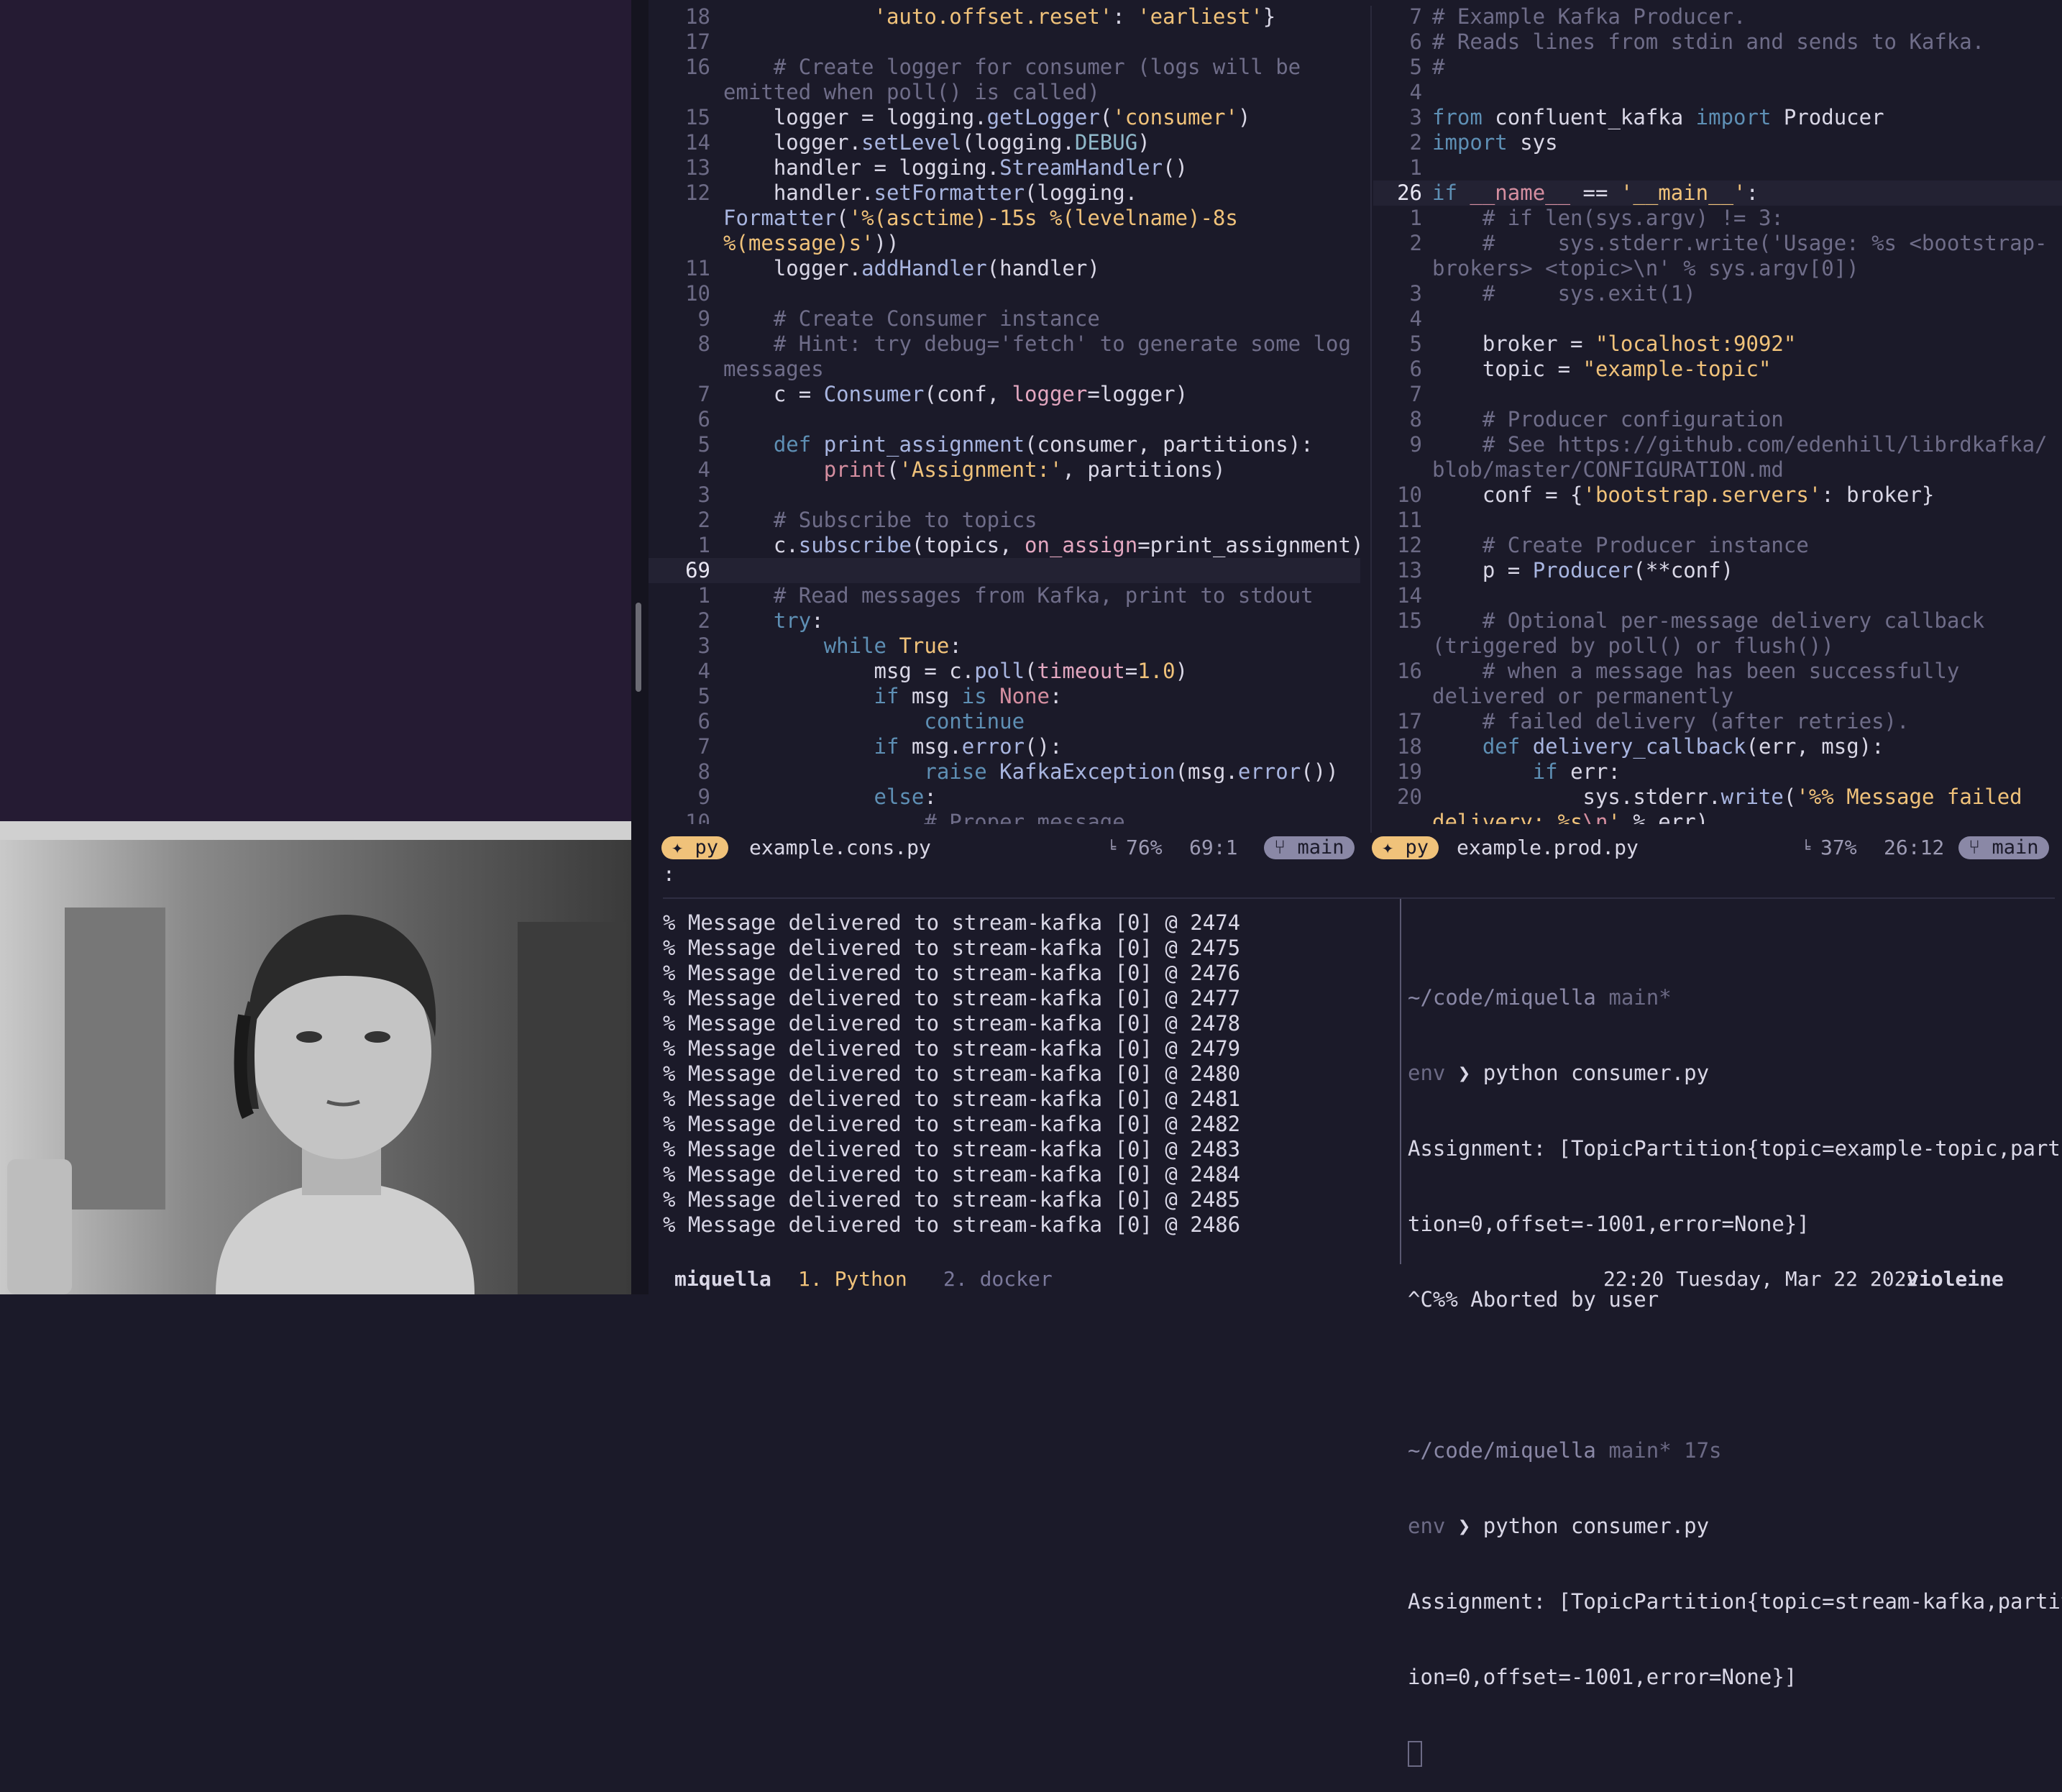  Describe the element at coordinates (1717, 470) in the screenshot. I see `code-line: blob/master/CONFIGURATION.md` at that location.